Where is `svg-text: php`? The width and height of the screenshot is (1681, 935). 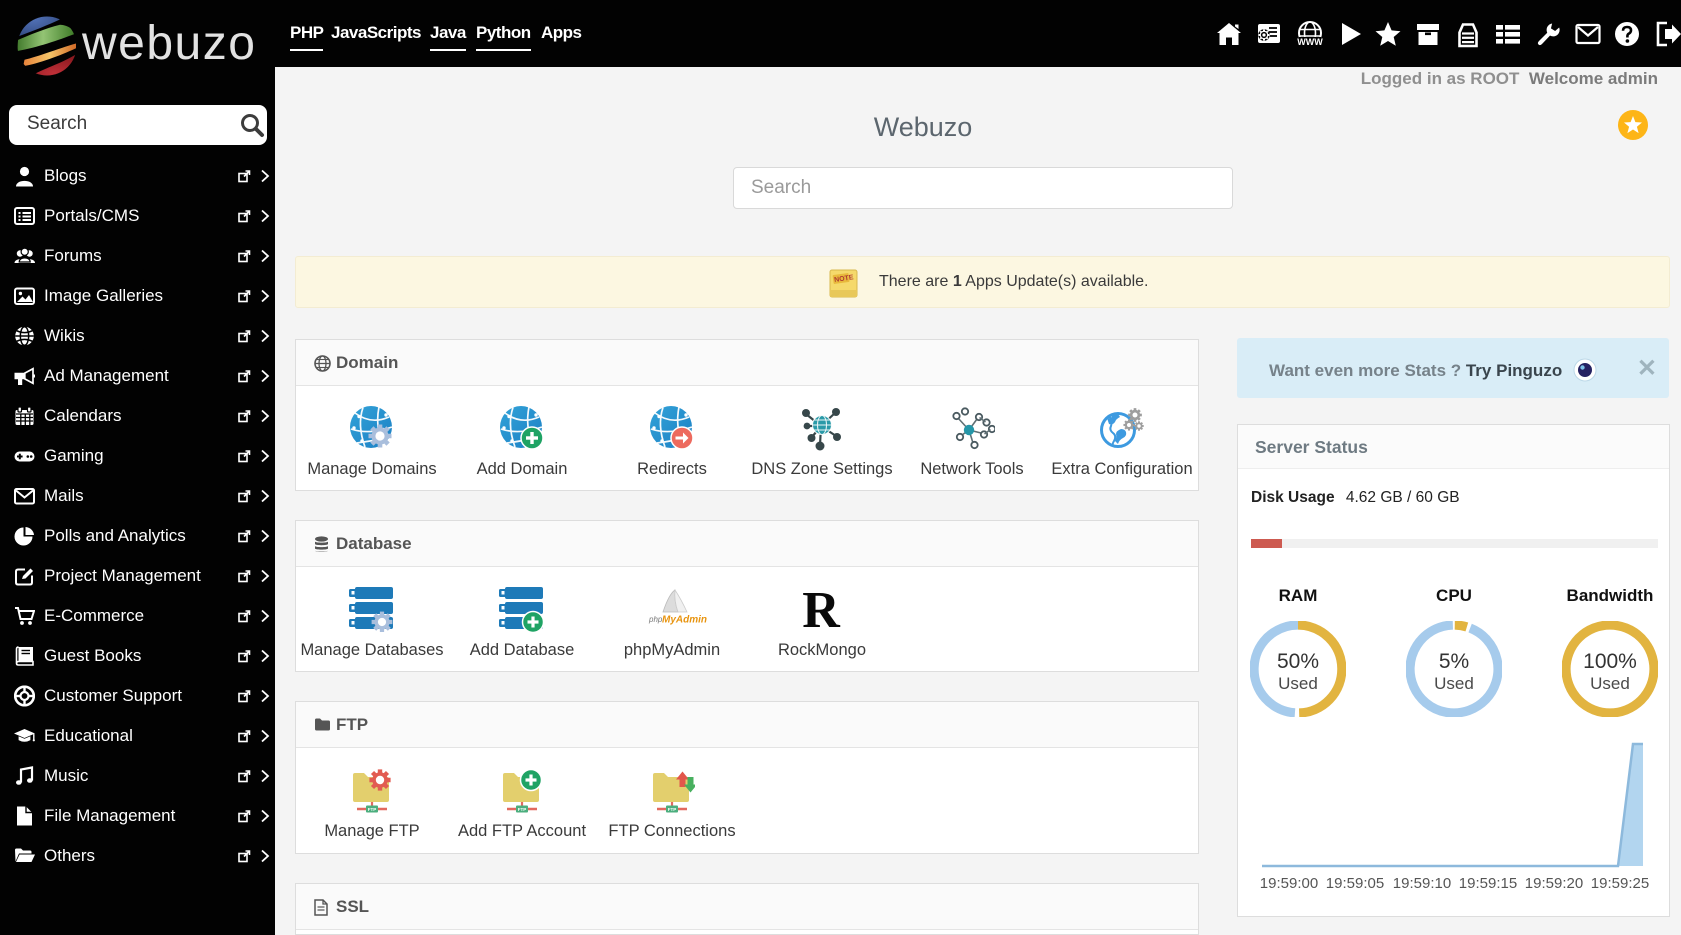
svg-text: php is located at coordinates (655, 619).